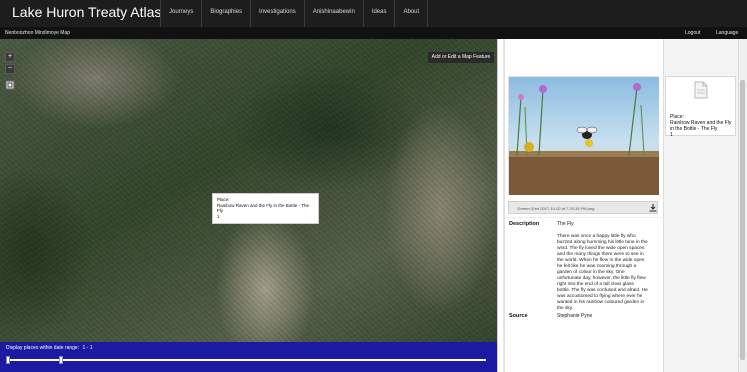 Image resolution: width=747 pixels, height=372 pixels. What do you see at coordinates (601, 302) in the screenshot?
I see `description-line: wanted in his rainbow coloured garden in` at bounding box center [601, 302].